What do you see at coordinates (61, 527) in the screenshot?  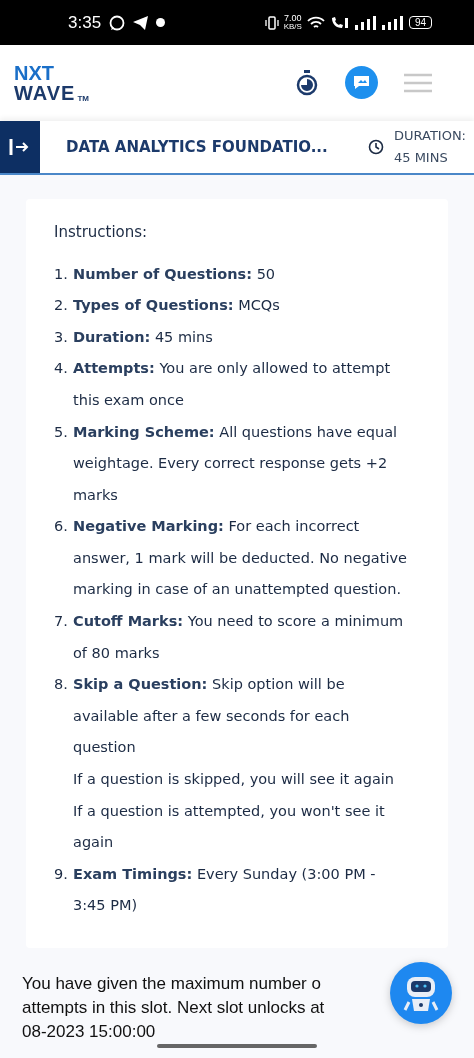 I see `item-number: 6.` at bounding box center [61, 527].